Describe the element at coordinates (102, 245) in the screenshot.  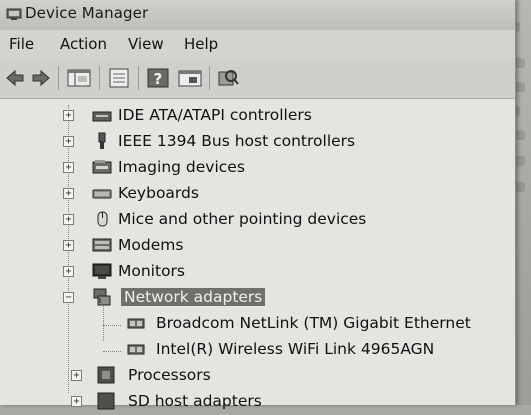
I see `modem-icon` at that location.